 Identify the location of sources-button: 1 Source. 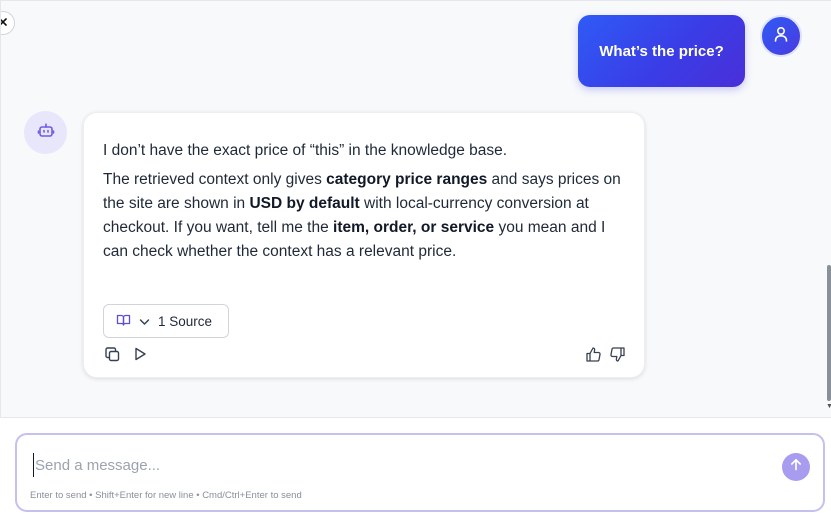
(166, 321).